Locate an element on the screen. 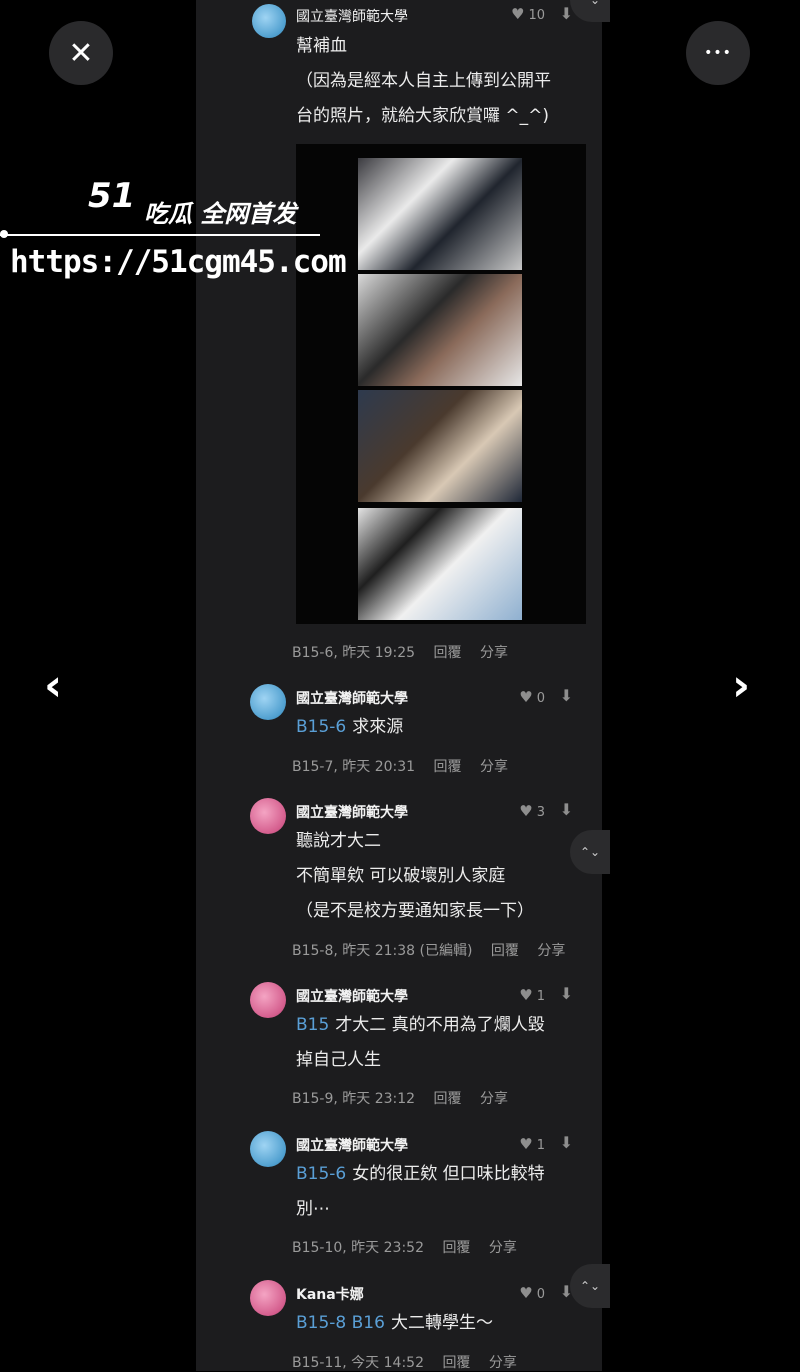  close-button: ✕ is located at coordinates (81, 53).